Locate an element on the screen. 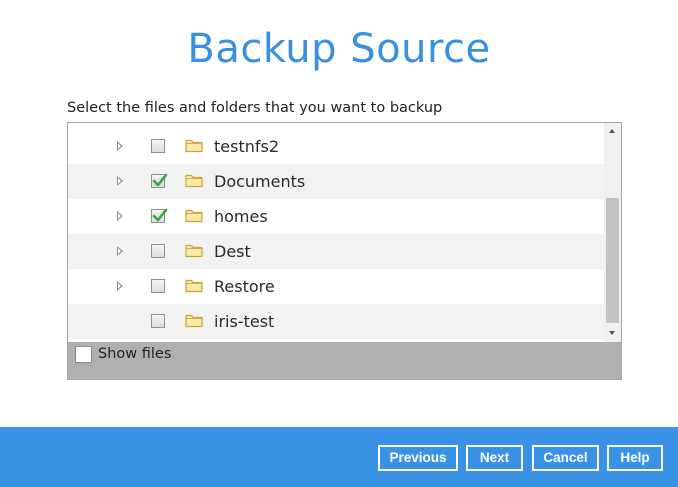  page-title: Backup Source is located at coordinates (339, 49).